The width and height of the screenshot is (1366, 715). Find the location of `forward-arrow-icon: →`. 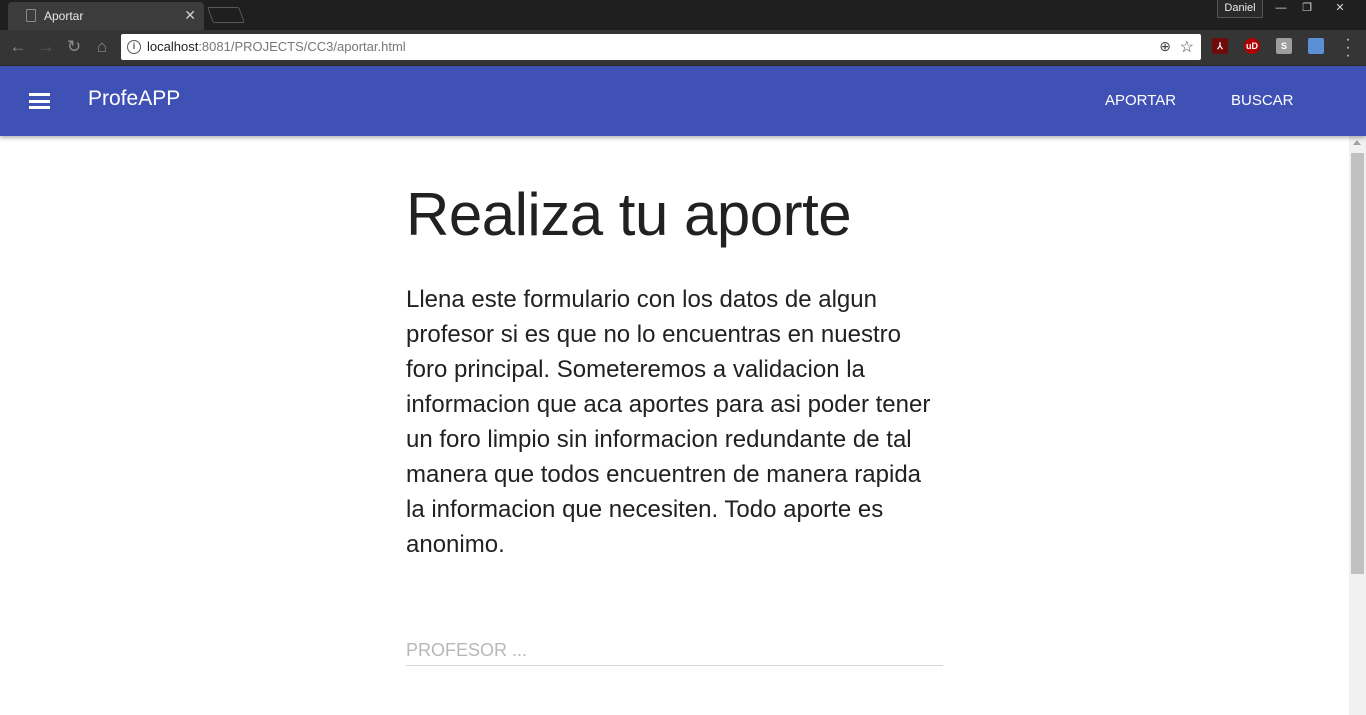

forward-arrow-icon: → is located at coordinates (46, 47).